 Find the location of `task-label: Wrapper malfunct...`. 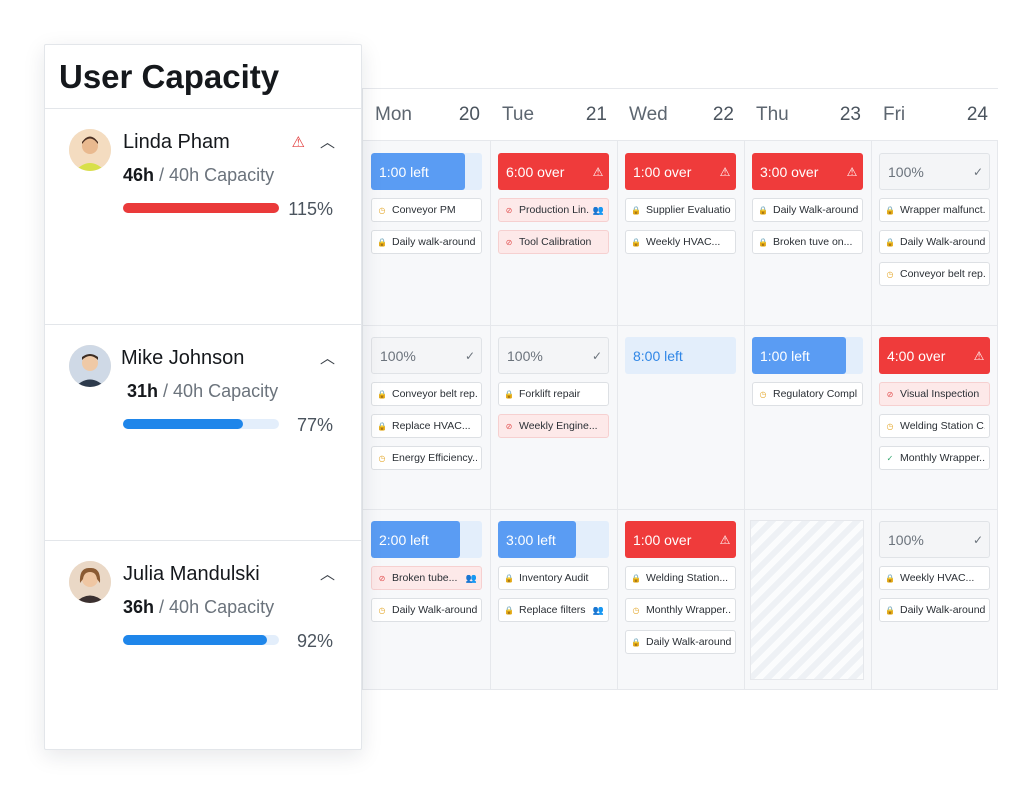

task-label: Wrapper malfunct... is located at coordinates (942, 210).